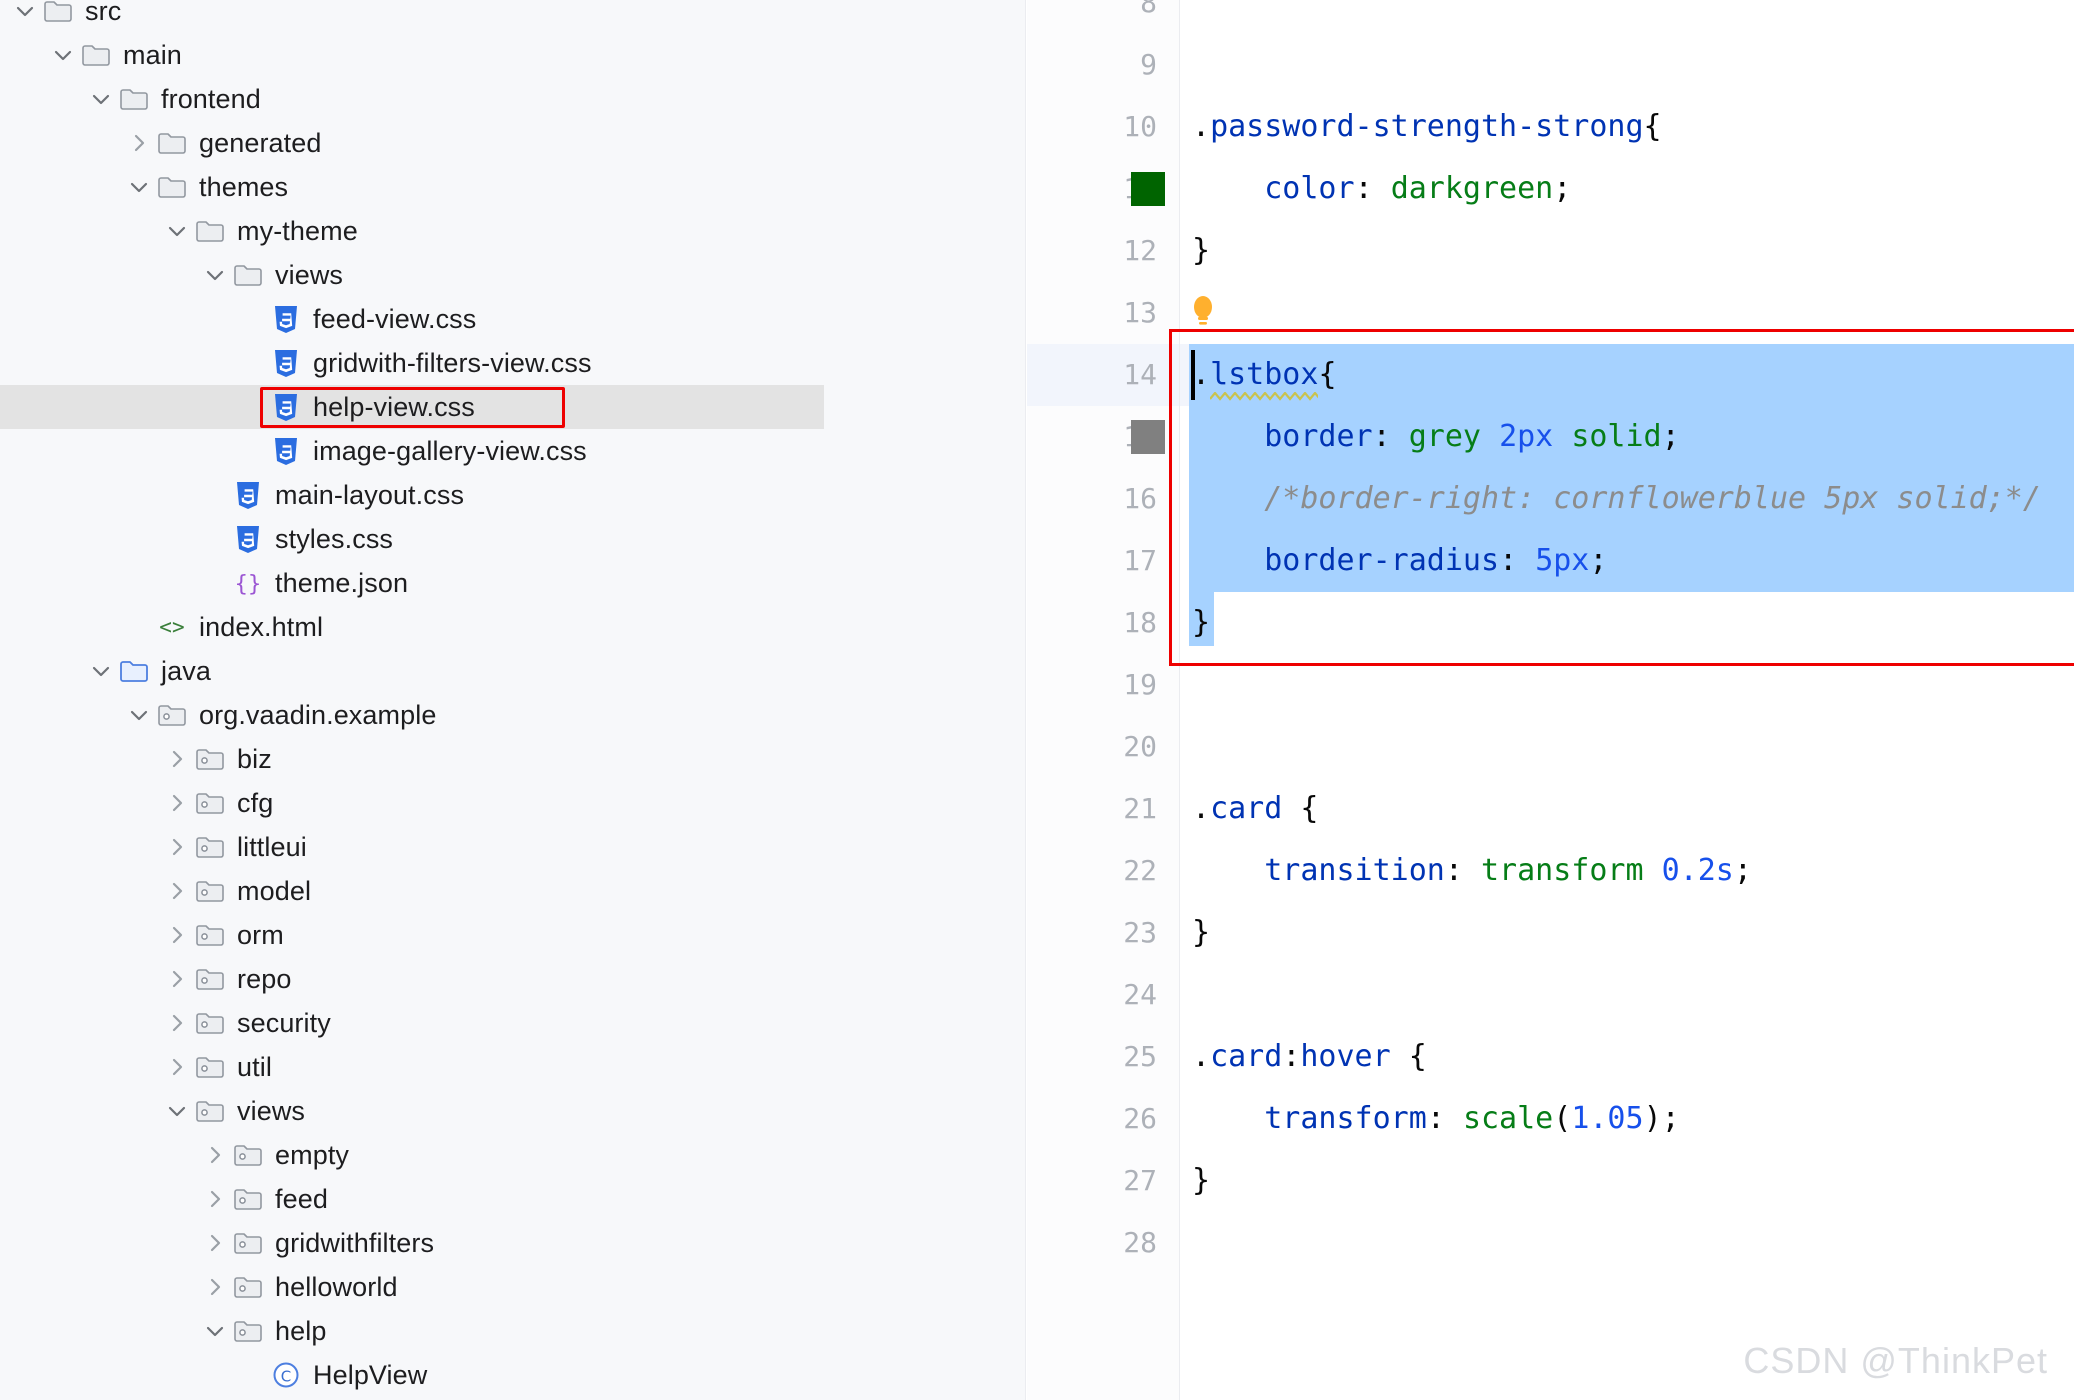 Image resolution: width=2074 pixels, height=1400 pixels. I want to click on tree-item: C HelpView, so click(412, 1375).